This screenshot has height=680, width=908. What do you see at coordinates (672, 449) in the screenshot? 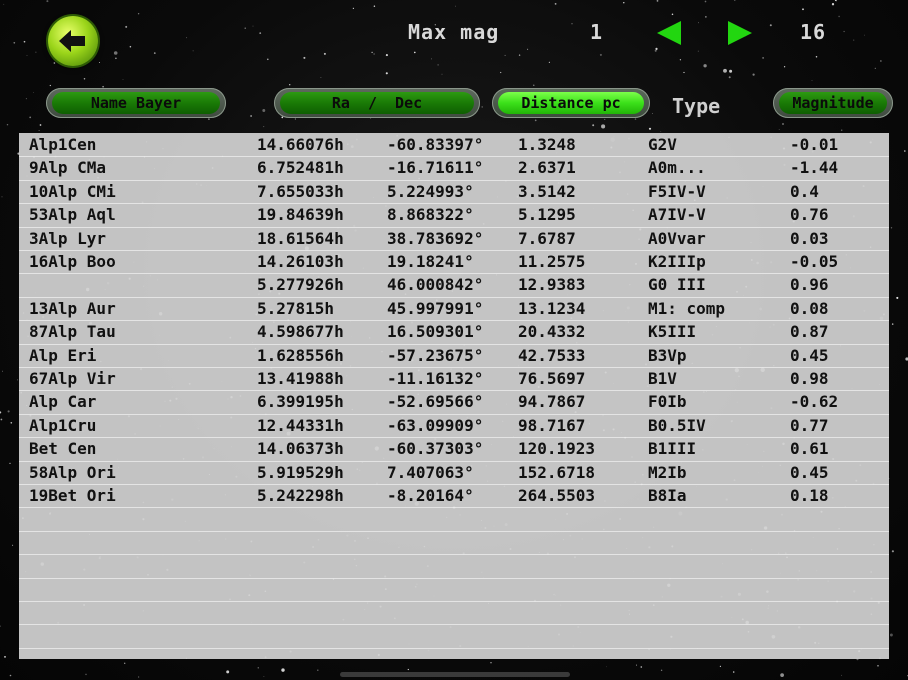
I see `spectral-type-cell: B1III` at bounding box center [672, 449].